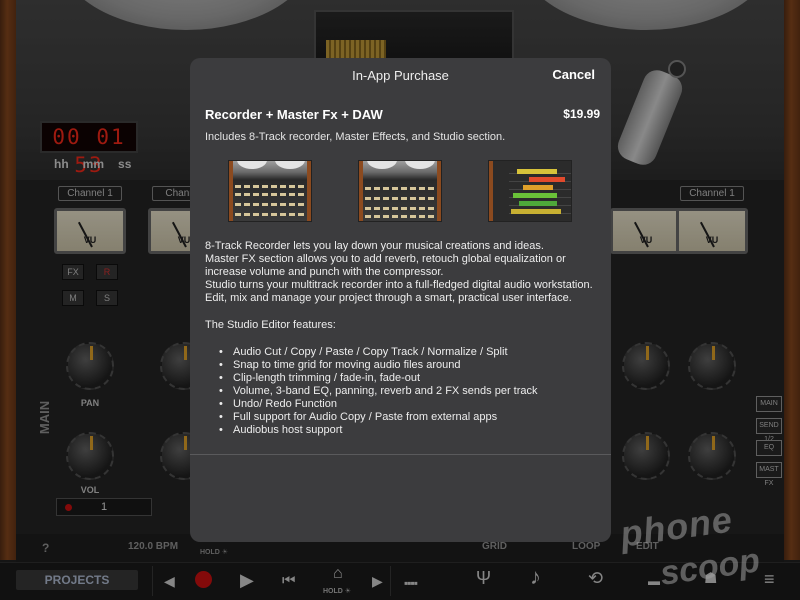 This screenshot has width=800, height=600. What do you see at coordinates (409, 378) in the screenshot?
I see `feature-item: Clip-length trimming / fade-in, fade-out` at bounding box center [409, 378].